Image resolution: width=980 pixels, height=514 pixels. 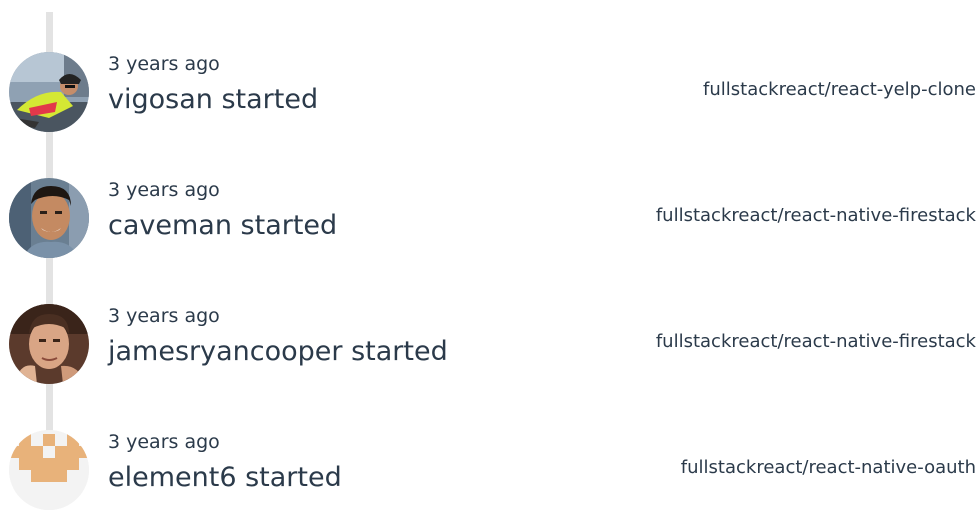 I want to click on identicon-avatar, so click(x=49, y=470).